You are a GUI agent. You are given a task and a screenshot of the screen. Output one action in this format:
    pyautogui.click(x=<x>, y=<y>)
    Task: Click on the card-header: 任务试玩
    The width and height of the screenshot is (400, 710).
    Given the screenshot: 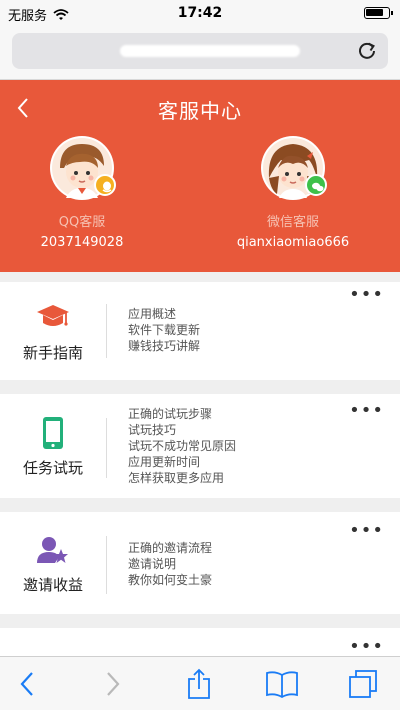 What is the action you would take?
    pyautogui.click(x=53, y=446)
    